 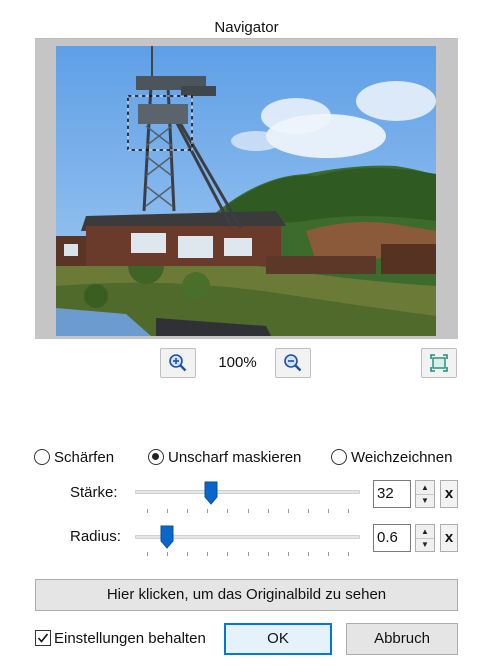 What do you see at coordinates (392, 494) in the screenshot?
I see `strength-input: 32` at bounding box center [392, 494].